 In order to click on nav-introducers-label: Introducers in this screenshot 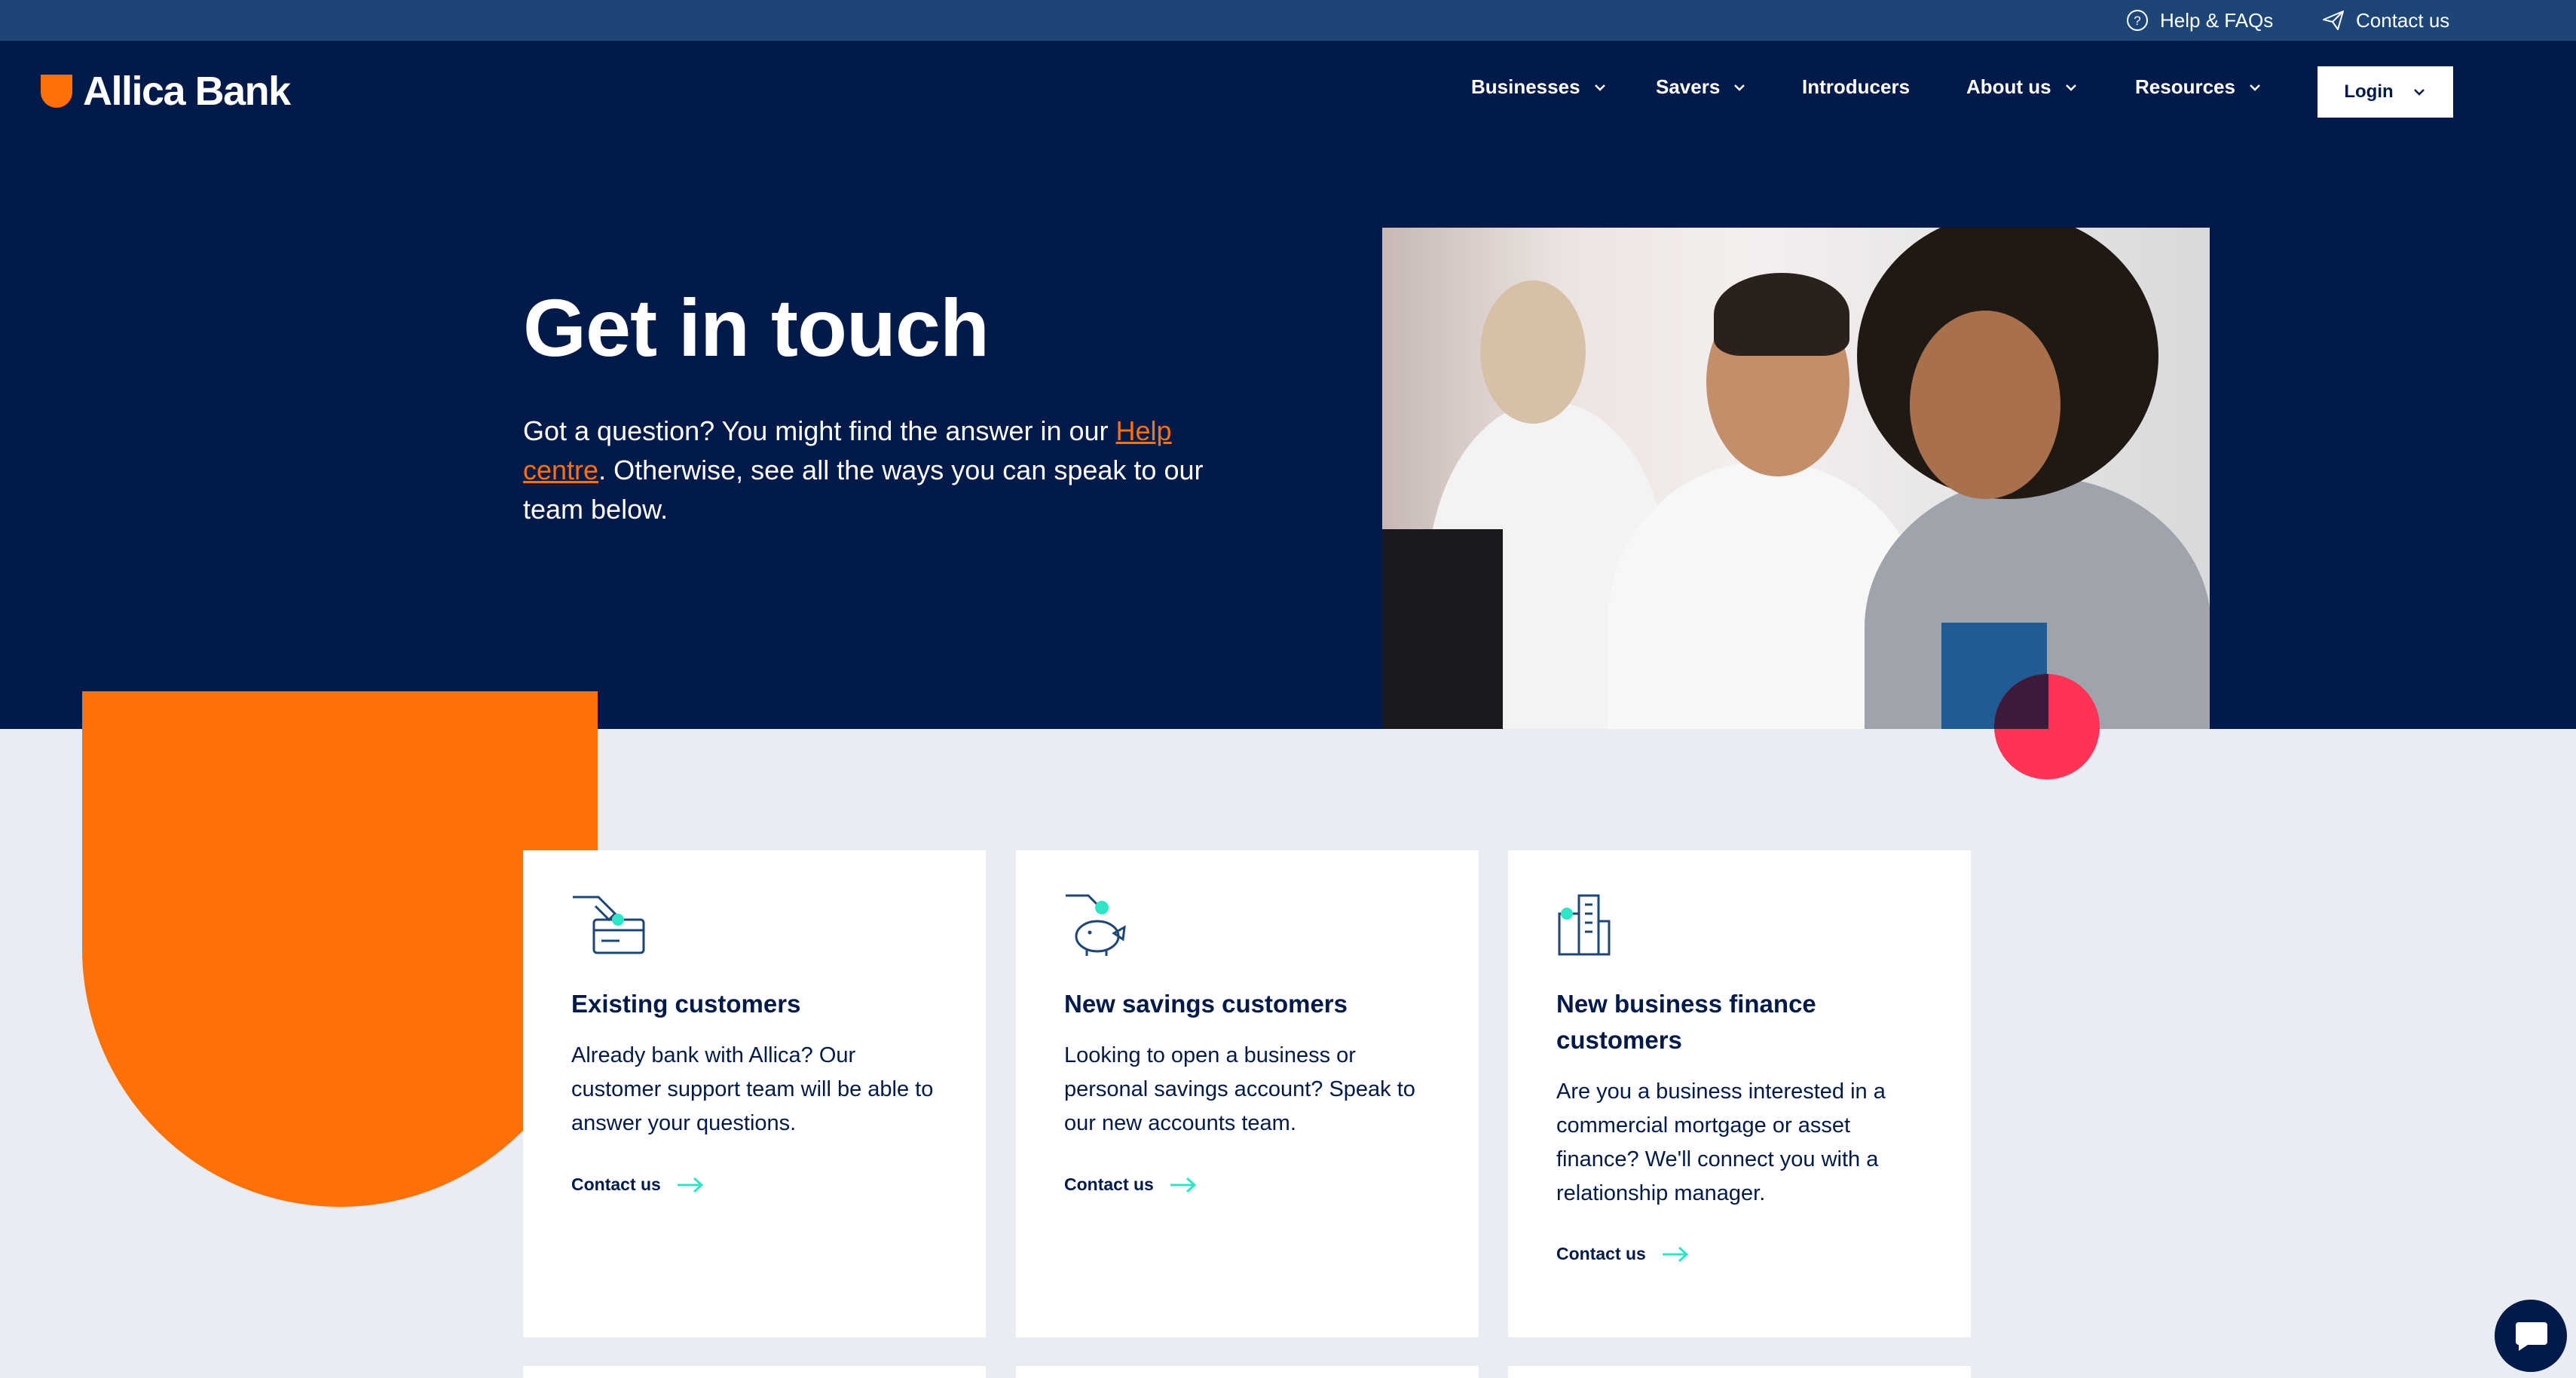, I will do `click(1857, 86)`.